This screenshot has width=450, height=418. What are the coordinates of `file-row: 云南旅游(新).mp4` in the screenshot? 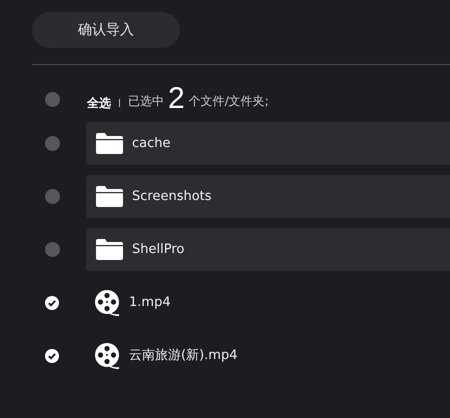 It's located at (267, 355).